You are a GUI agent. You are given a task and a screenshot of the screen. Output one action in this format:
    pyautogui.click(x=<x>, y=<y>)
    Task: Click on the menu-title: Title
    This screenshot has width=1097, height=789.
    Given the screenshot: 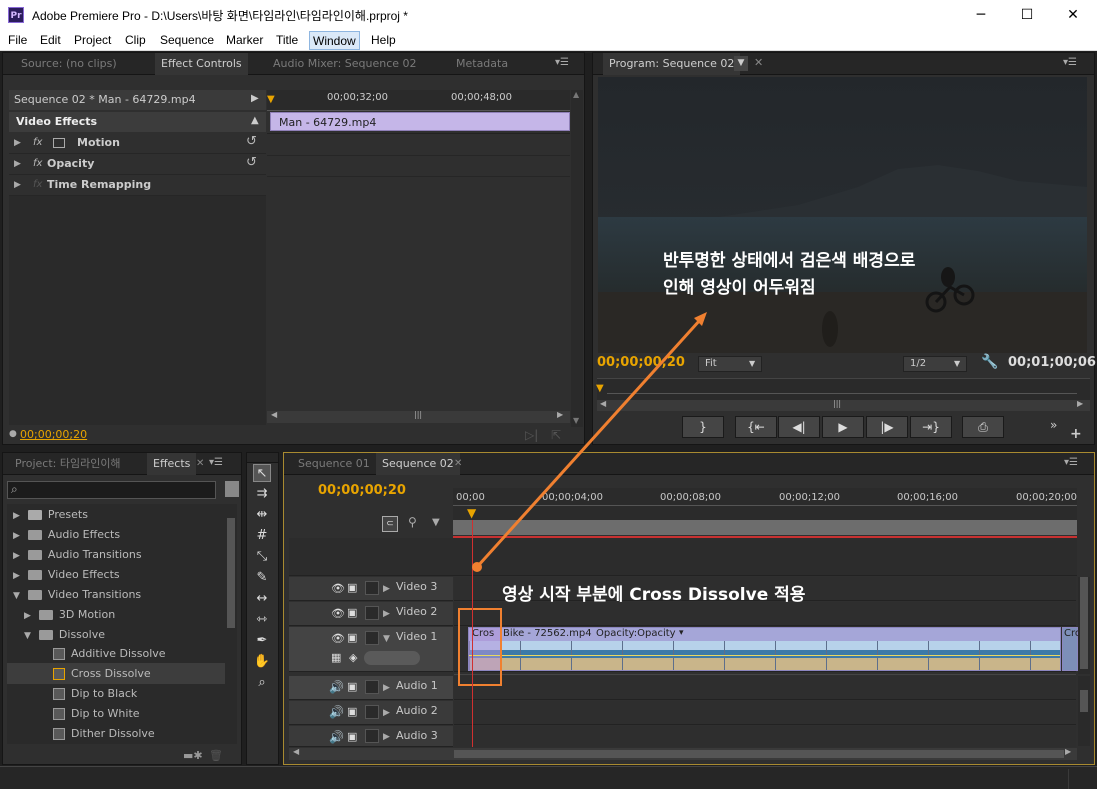 What is the action you would take?
    pyautogui.click(x=287, y=40)
    